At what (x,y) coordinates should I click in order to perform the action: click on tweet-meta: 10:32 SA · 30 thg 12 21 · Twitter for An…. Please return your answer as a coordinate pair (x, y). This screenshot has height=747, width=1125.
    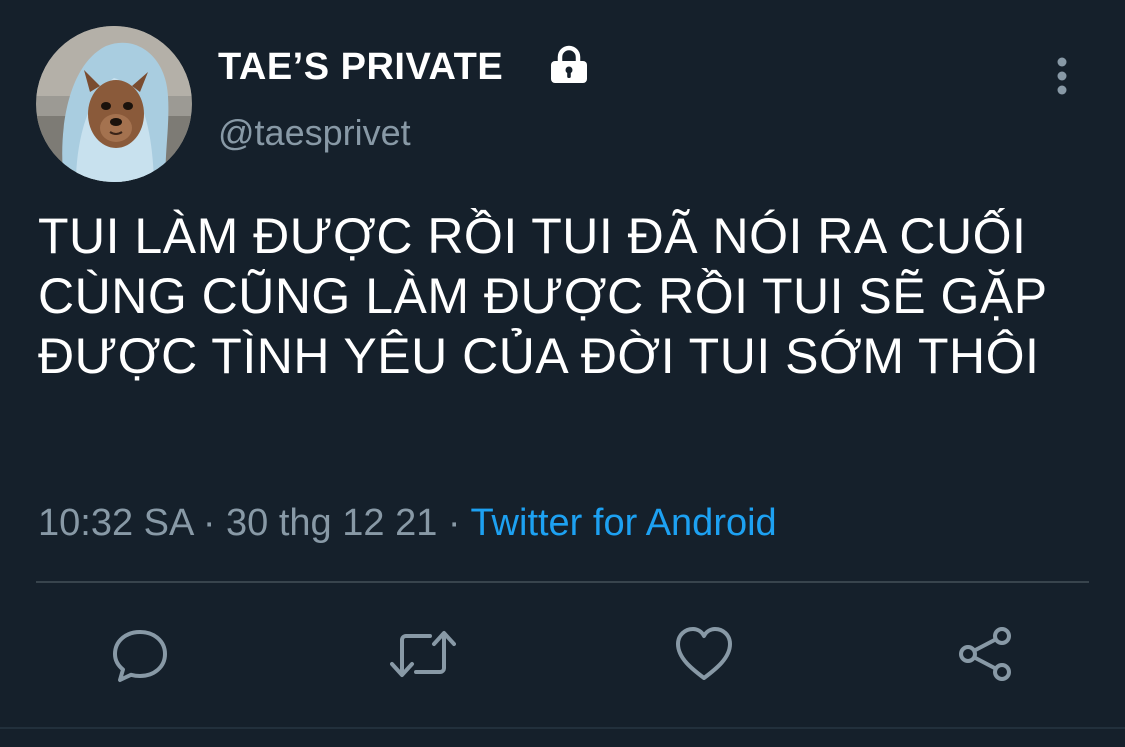
    Looking at the image, I should click on (407, 523).